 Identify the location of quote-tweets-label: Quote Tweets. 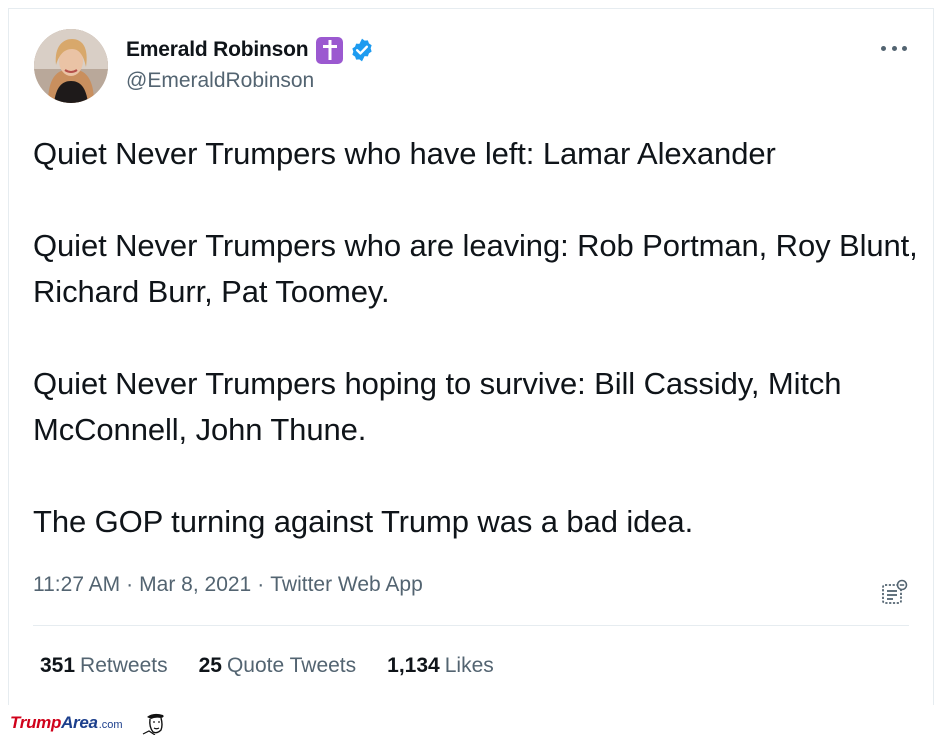
(291, 665).